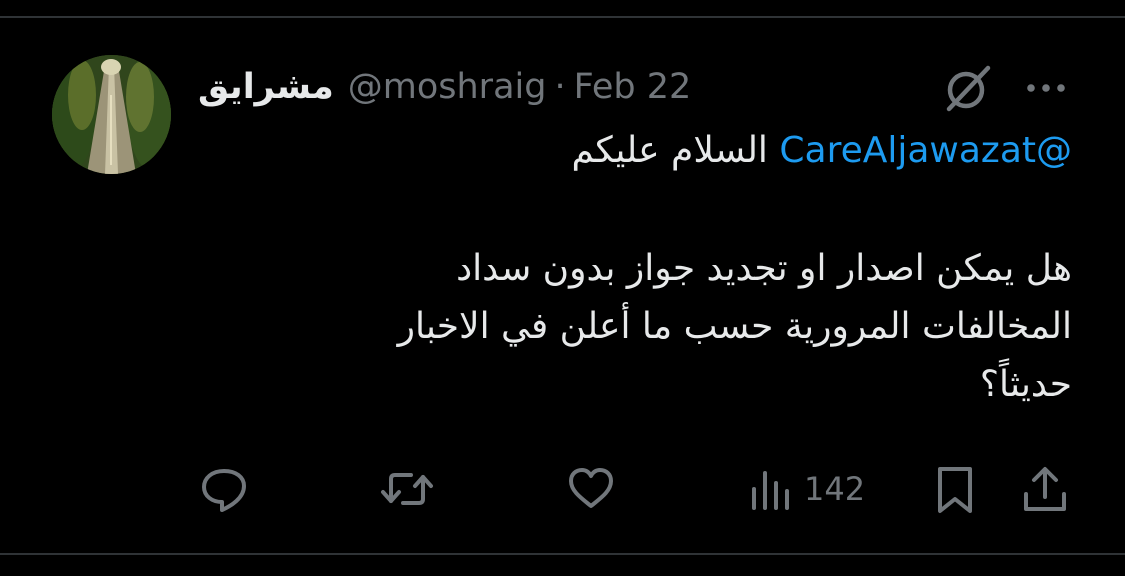 This screenshot has height=576, width=1125. I want to click on bookmark-button, so click(955, 489).